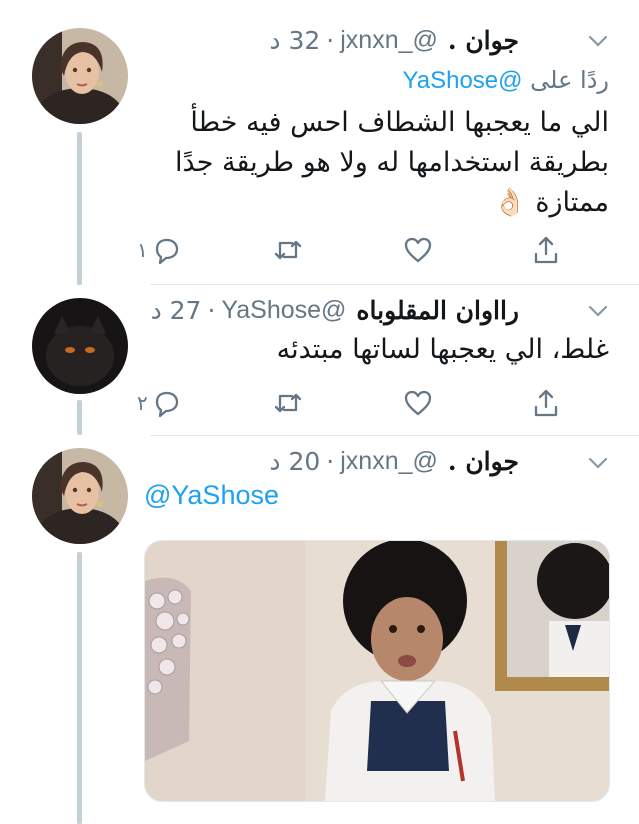 The width and height of the screenshot is (639, 824). What do you see at coordinates (283, 310) in the screenshot?
I see `username: @YaShose` at bounding box center [283, 310].